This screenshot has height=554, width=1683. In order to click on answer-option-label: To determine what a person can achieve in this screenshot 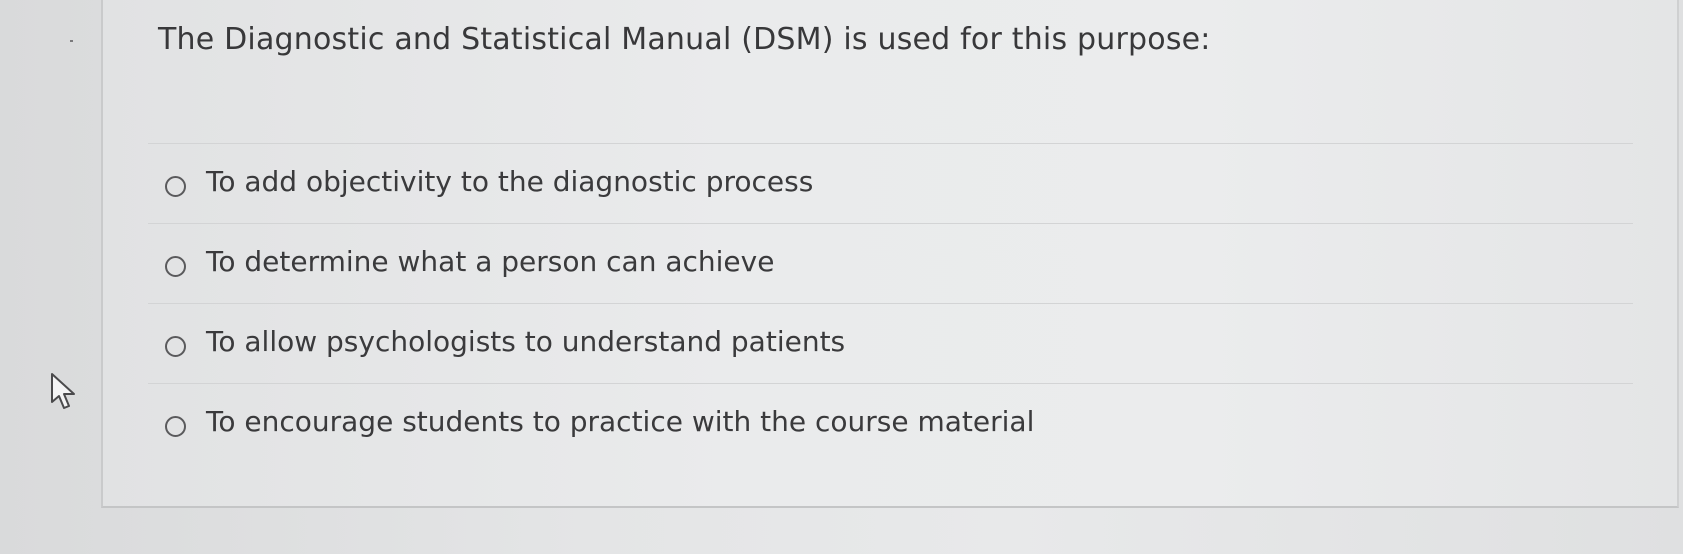, I will do `click(490, 261)`.